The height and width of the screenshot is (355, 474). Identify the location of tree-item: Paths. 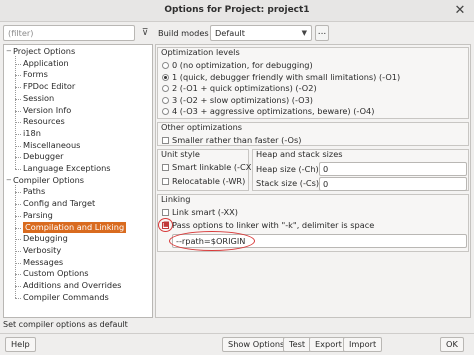
(34, 191).